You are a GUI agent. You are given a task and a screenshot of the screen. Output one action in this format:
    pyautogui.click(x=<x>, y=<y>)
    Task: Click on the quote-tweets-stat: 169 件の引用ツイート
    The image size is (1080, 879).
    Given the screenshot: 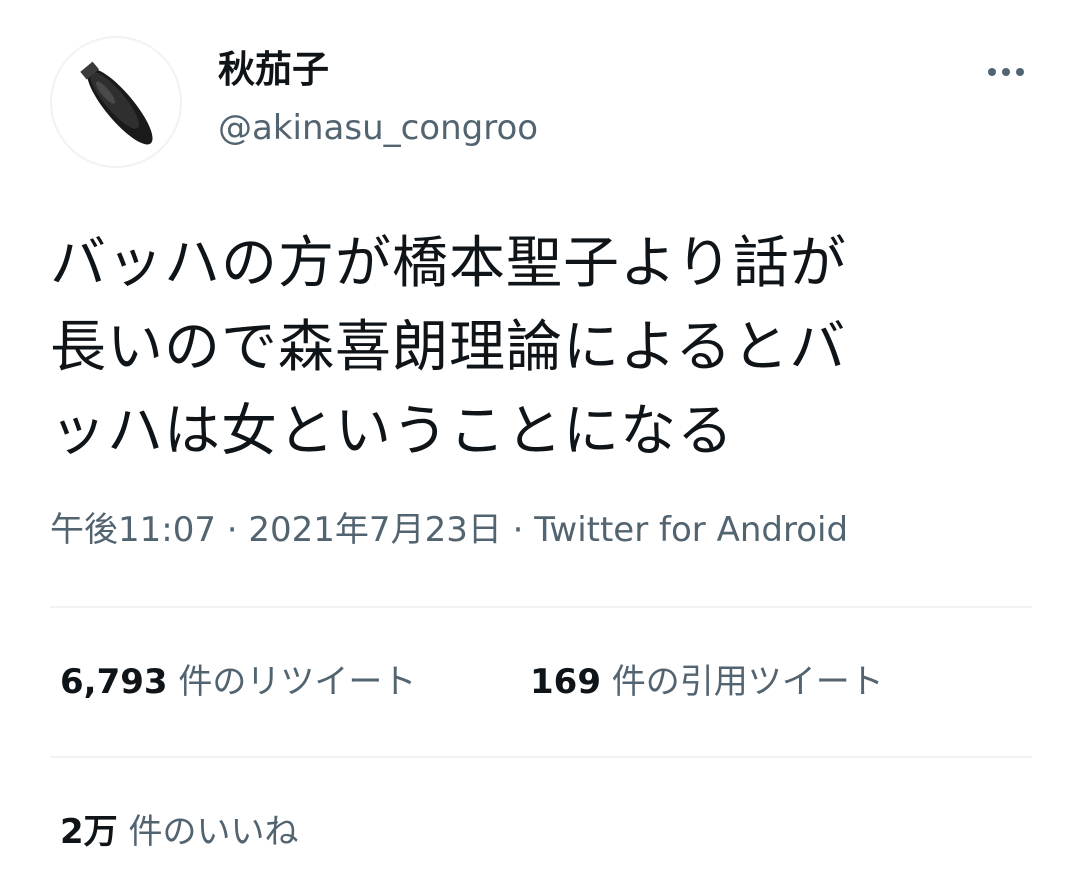 What is the action you would take?
    pyautogui.click(x=707, y=682)
    